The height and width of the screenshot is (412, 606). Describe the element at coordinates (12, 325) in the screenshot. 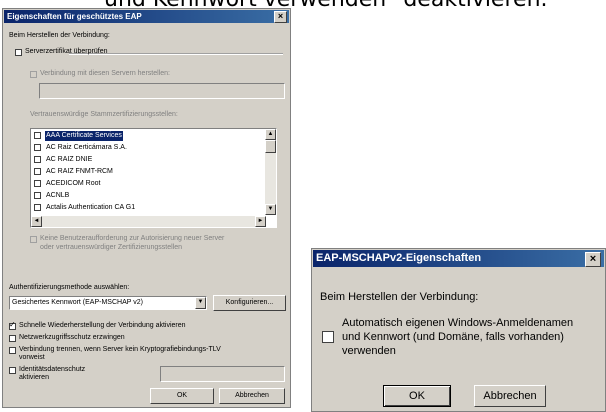

I see `fast-reconnect-checkbox` at that location.